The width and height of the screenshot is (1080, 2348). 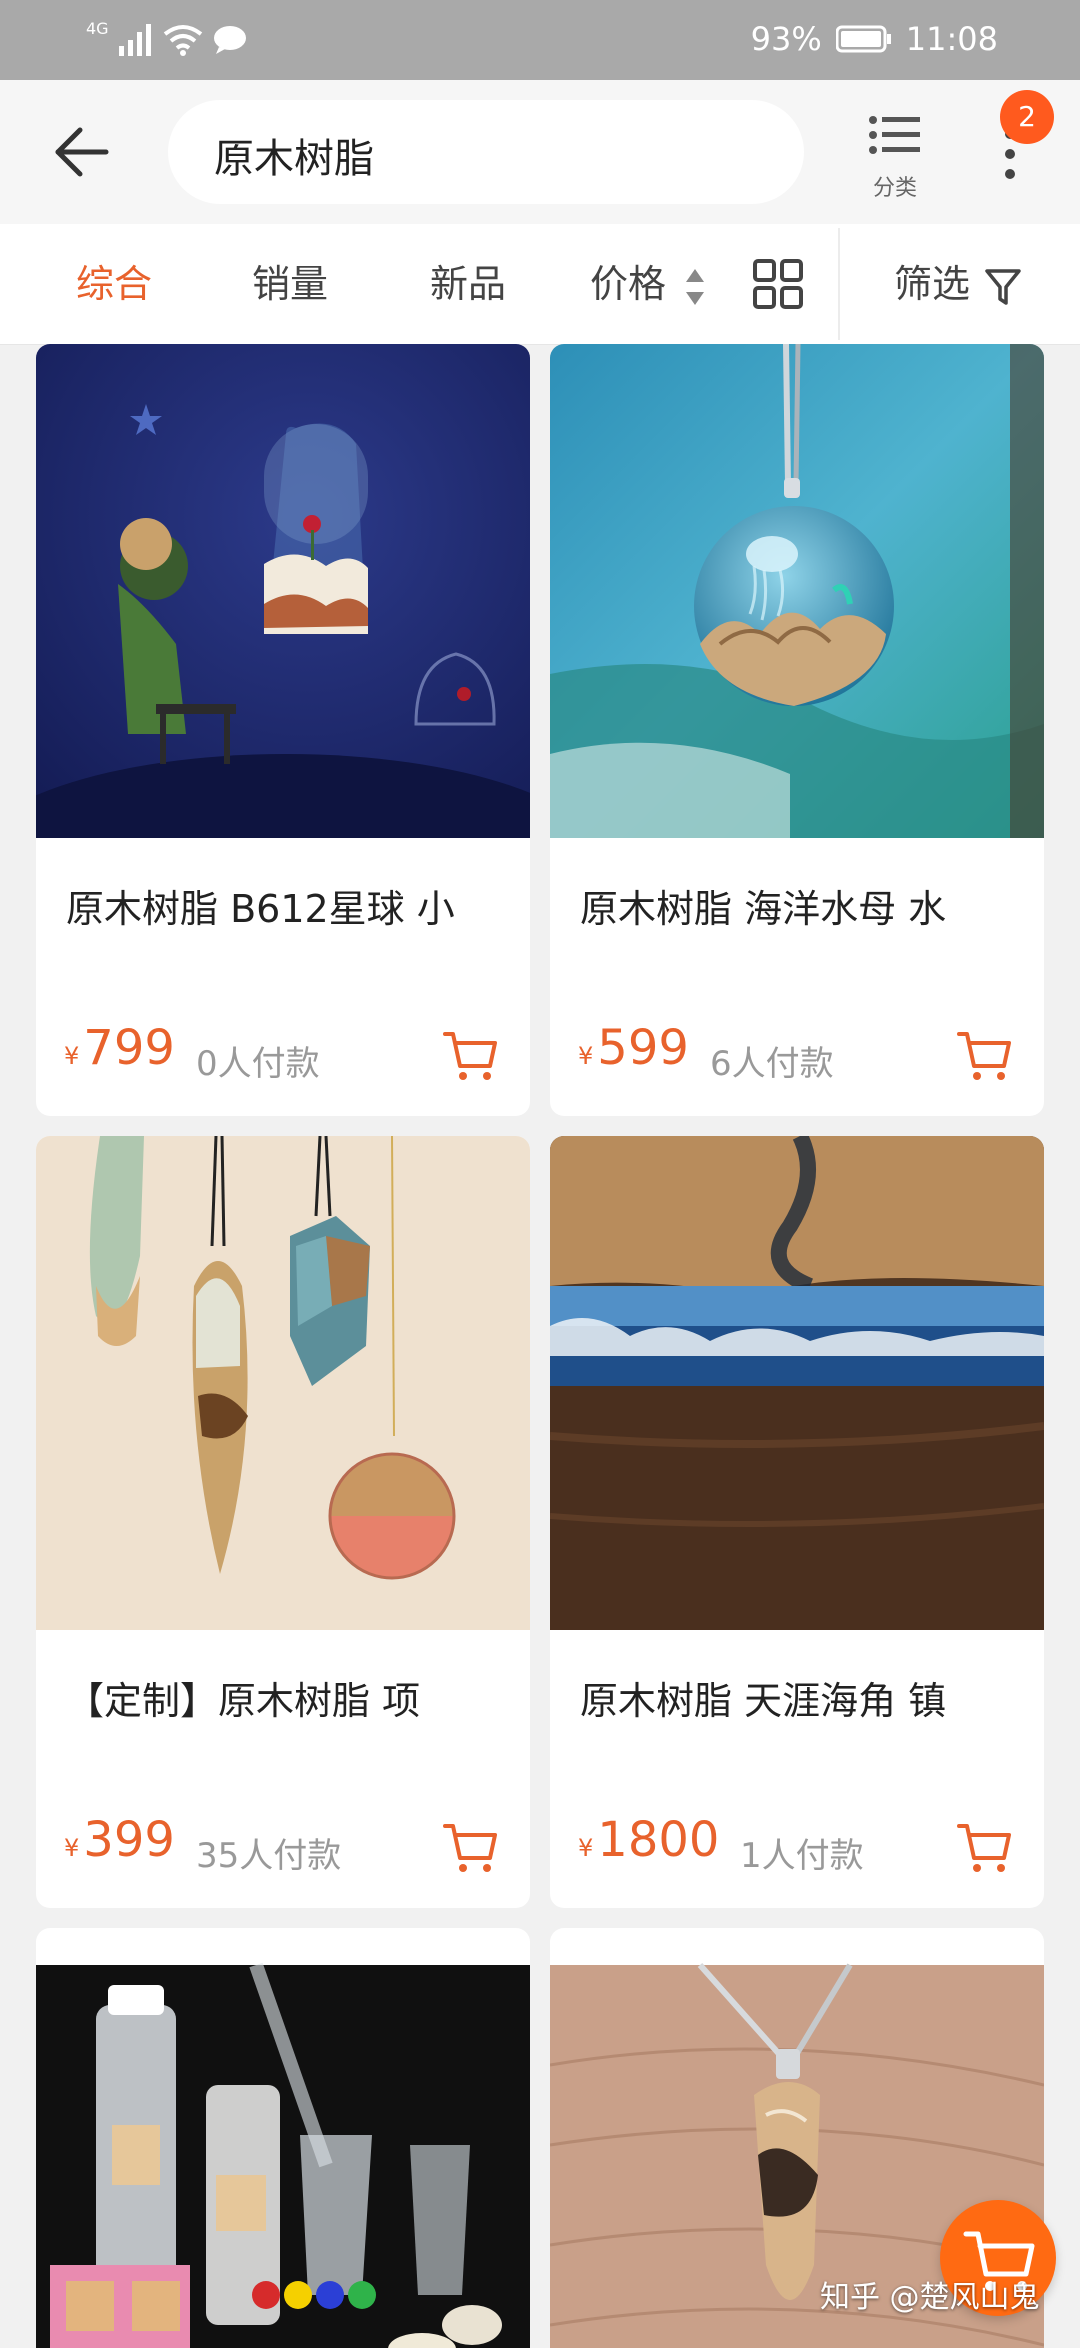 What do you see at coordinates (786, 39) in the screenshot?
I see `battery-percent: 93%` at bounding box center [786, 39].